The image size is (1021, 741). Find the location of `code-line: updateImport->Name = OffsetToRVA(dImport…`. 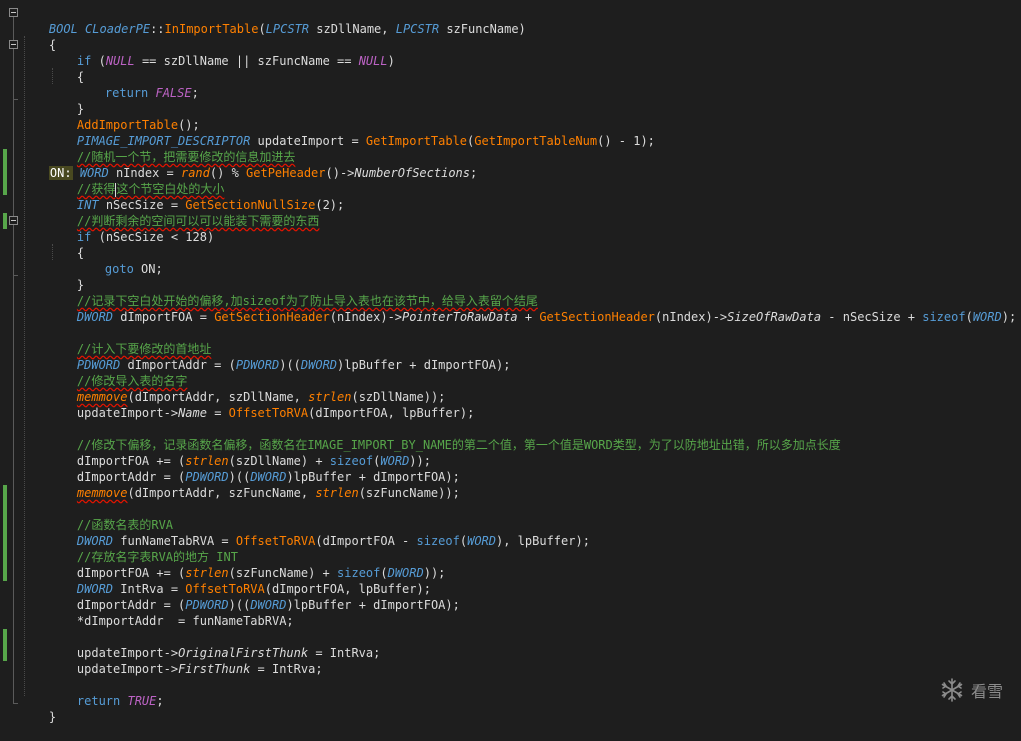

code-line: updateImport->Name = OffsetToRVA(dImport… is located at coordinates (261, 404).